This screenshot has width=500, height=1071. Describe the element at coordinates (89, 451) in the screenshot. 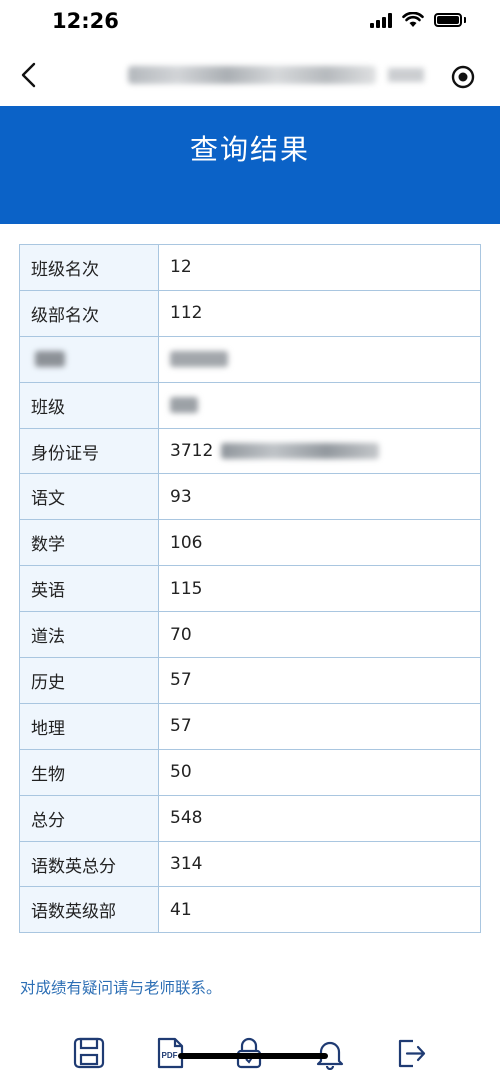

I see `row-label: 身份证号` at that location.